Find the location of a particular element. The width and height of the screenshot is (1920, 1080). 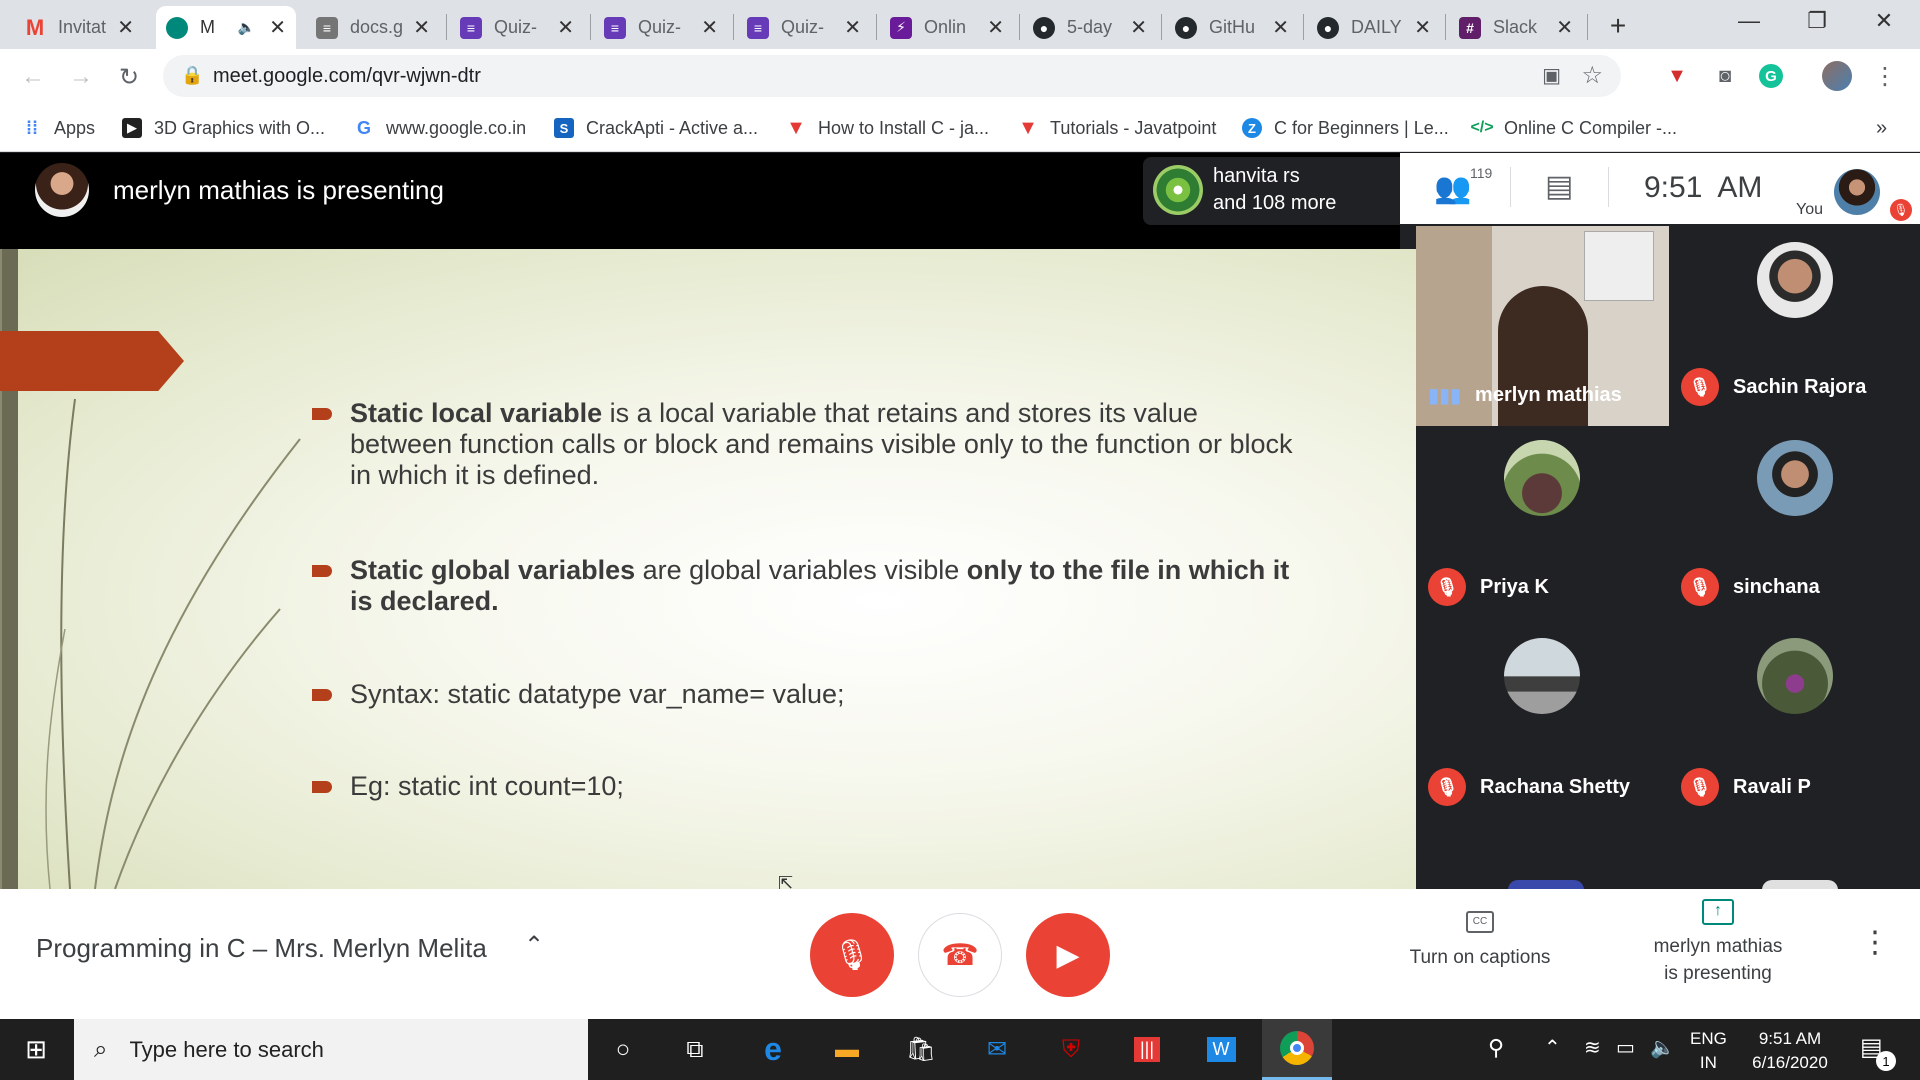

tab-docs: ≡ docs.g ✕ is located at coordinates (373, 27).